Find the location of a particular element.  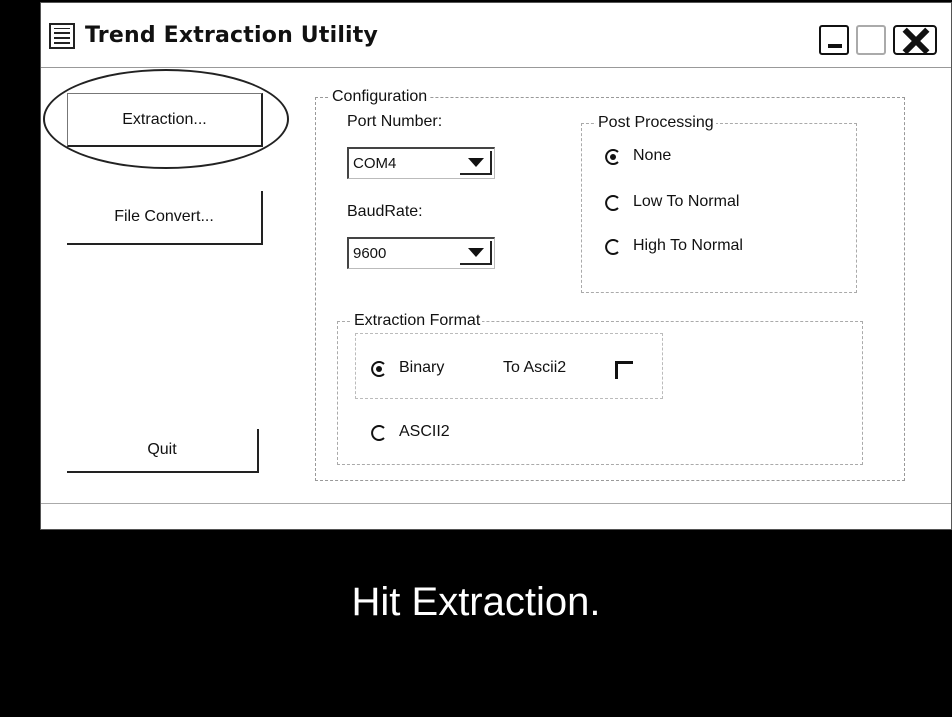

baud-rate-label: BaudRate: is located at coordinates (385, 211).